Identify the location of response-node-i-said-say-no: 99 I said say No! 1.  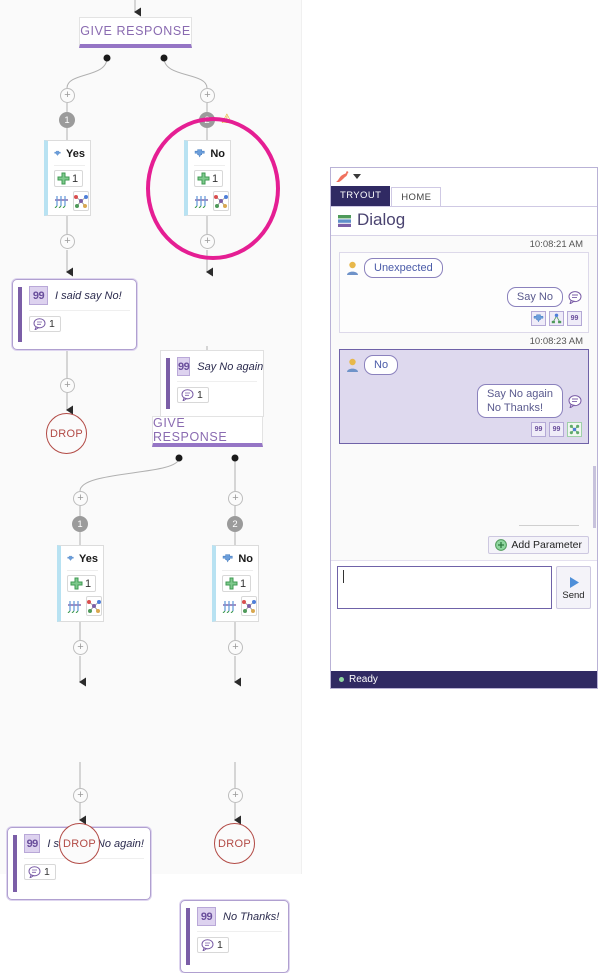
(74, 314).